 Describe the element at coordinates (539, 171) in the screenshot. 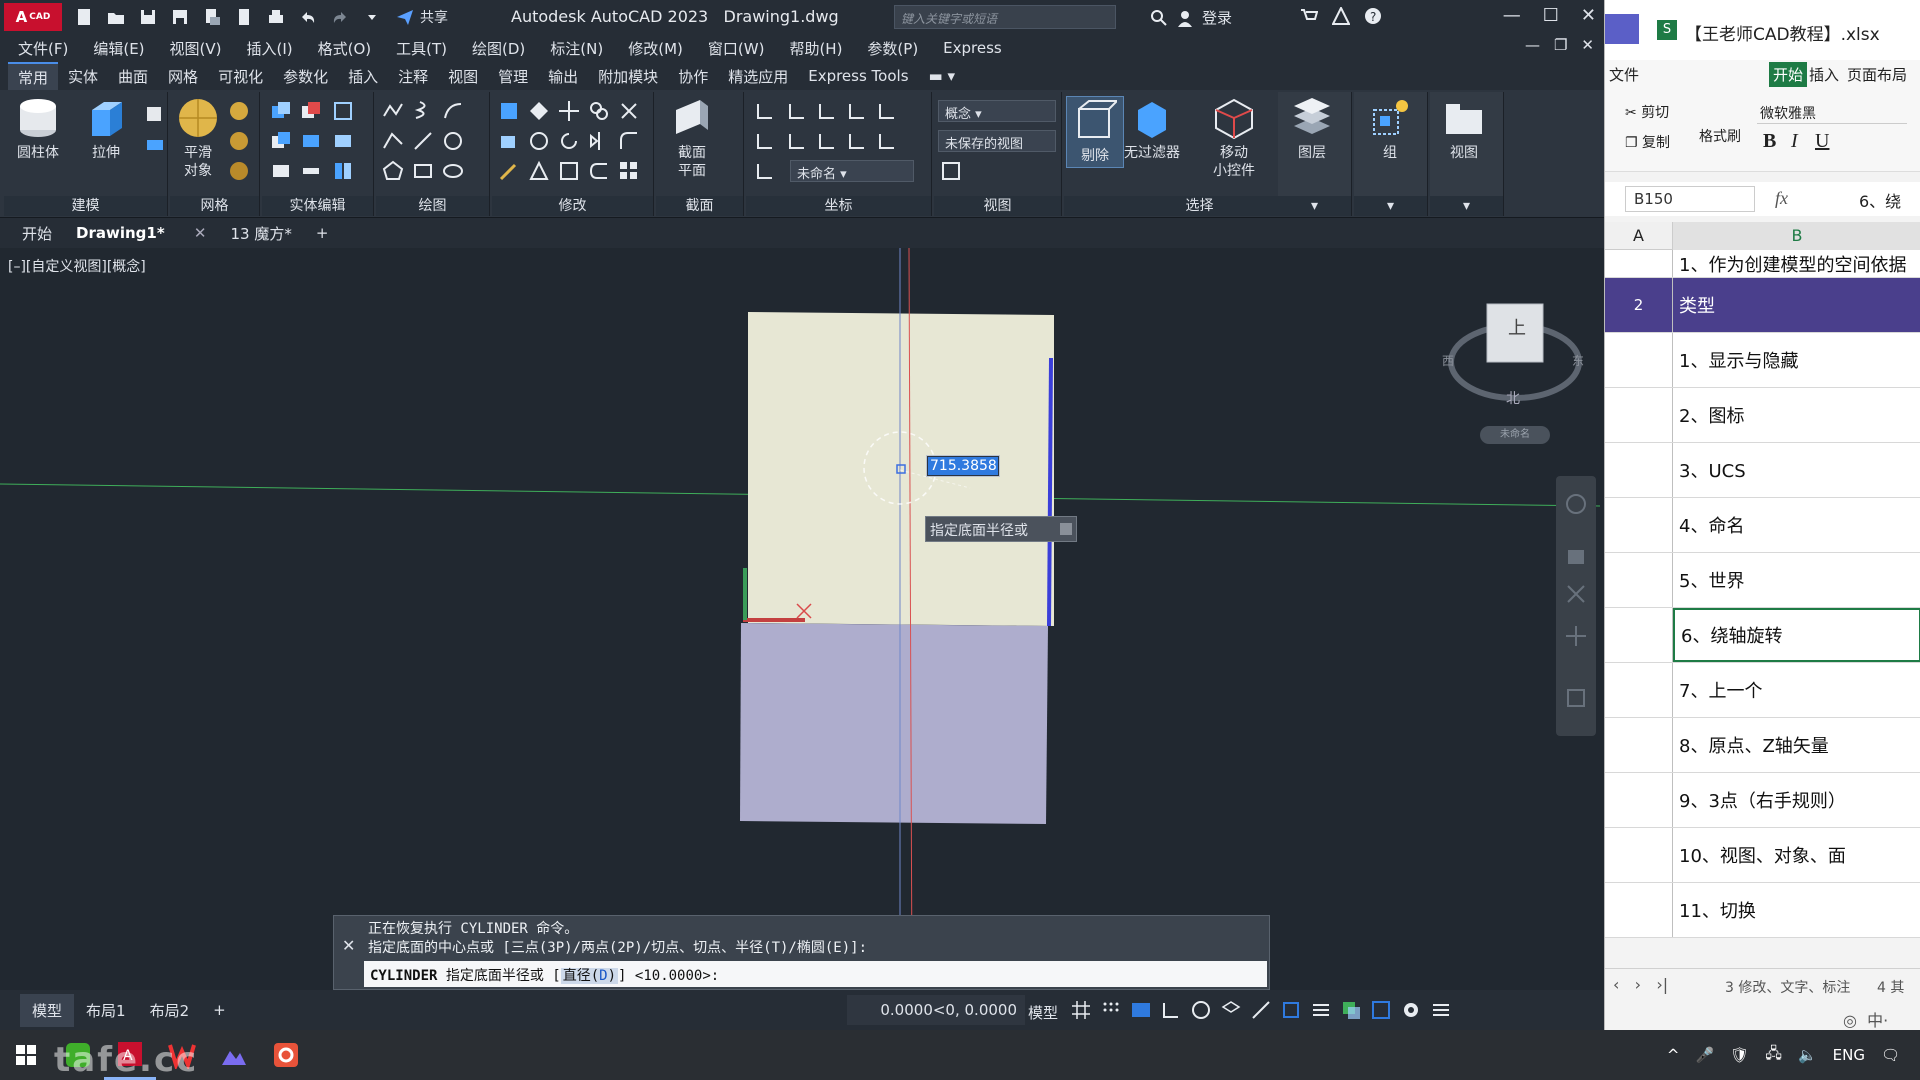

I see `scale-icon` at that location.